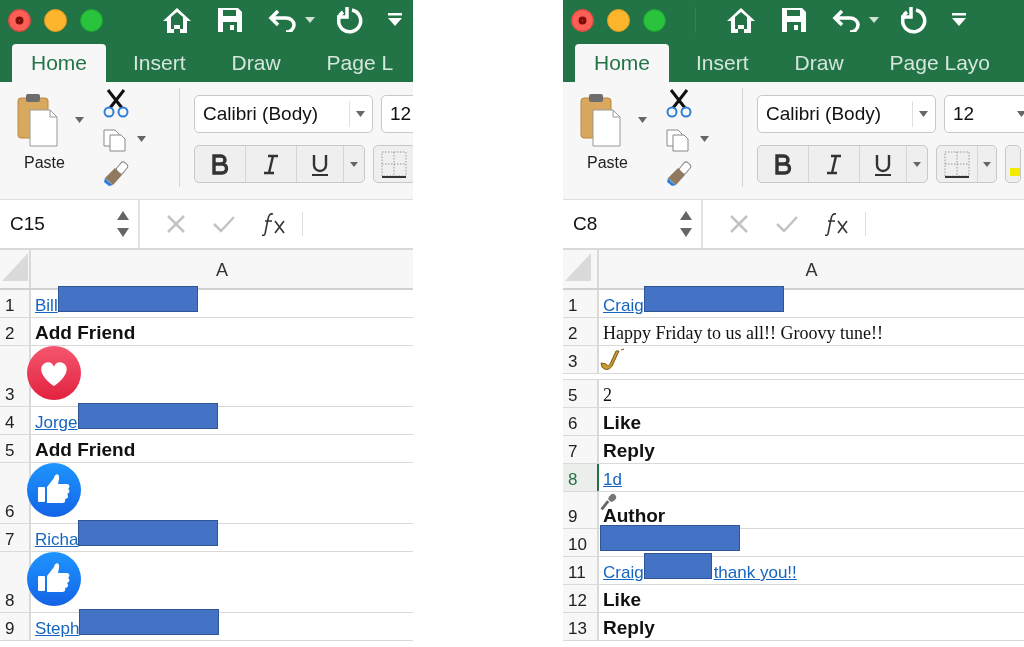  What do you see at coordinates (360, 63) in the screenshot?
I see `ribbon-tab: Page L` at bounding box center [360, 63].